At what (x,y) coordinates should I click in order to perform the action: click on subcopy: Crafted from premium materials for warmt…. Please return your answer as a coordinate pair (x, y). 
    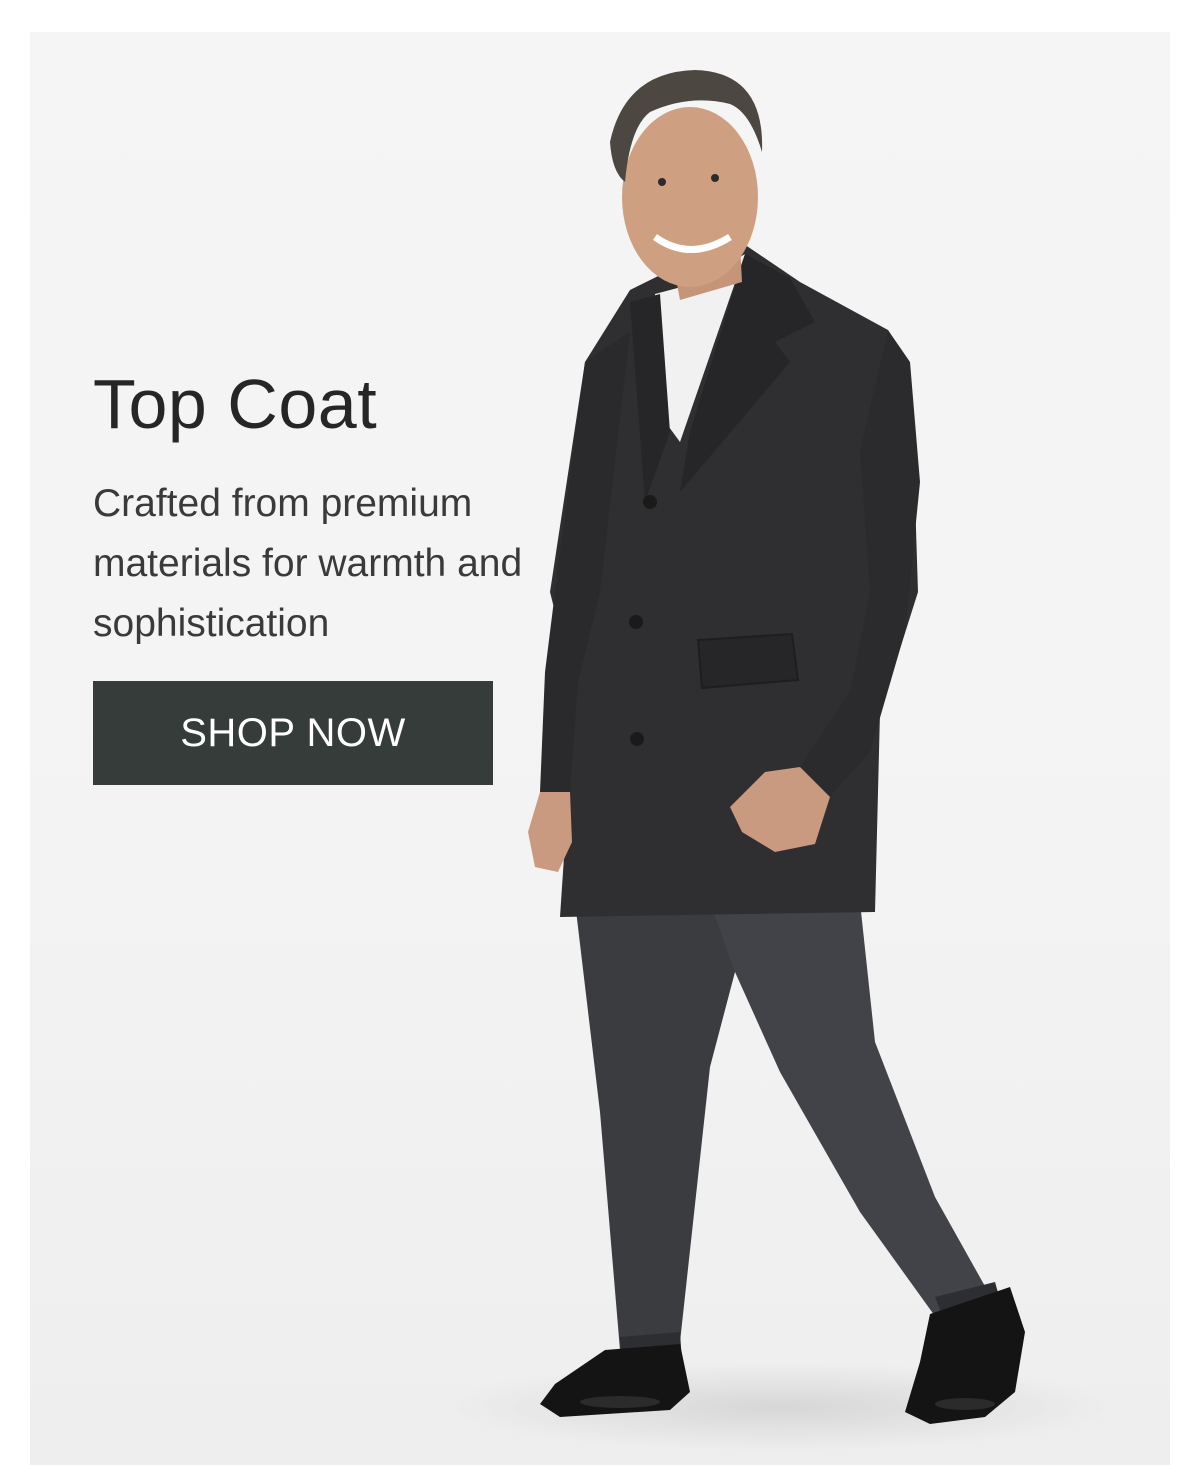
    Looking at the image, I should click on (308, 563).